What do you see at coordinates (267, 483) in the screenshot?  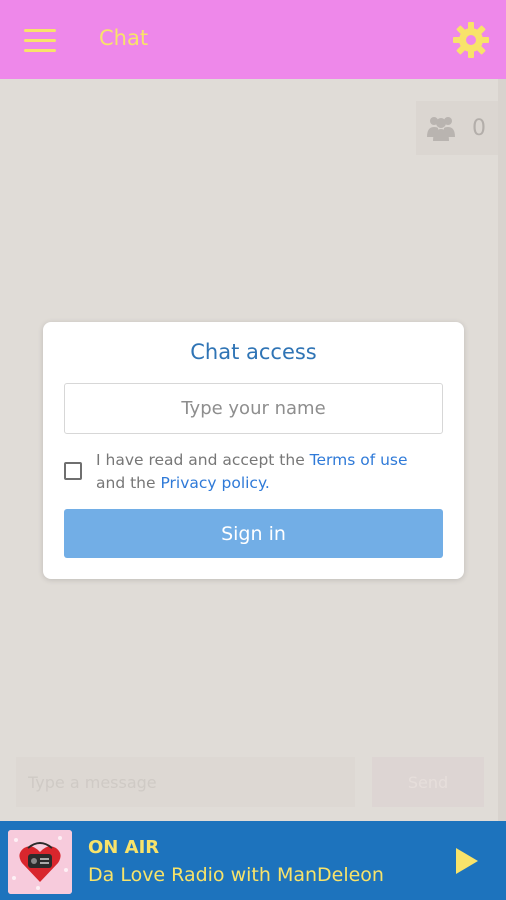 I see `terms-suffix: .` at bounding box center [267, 483].